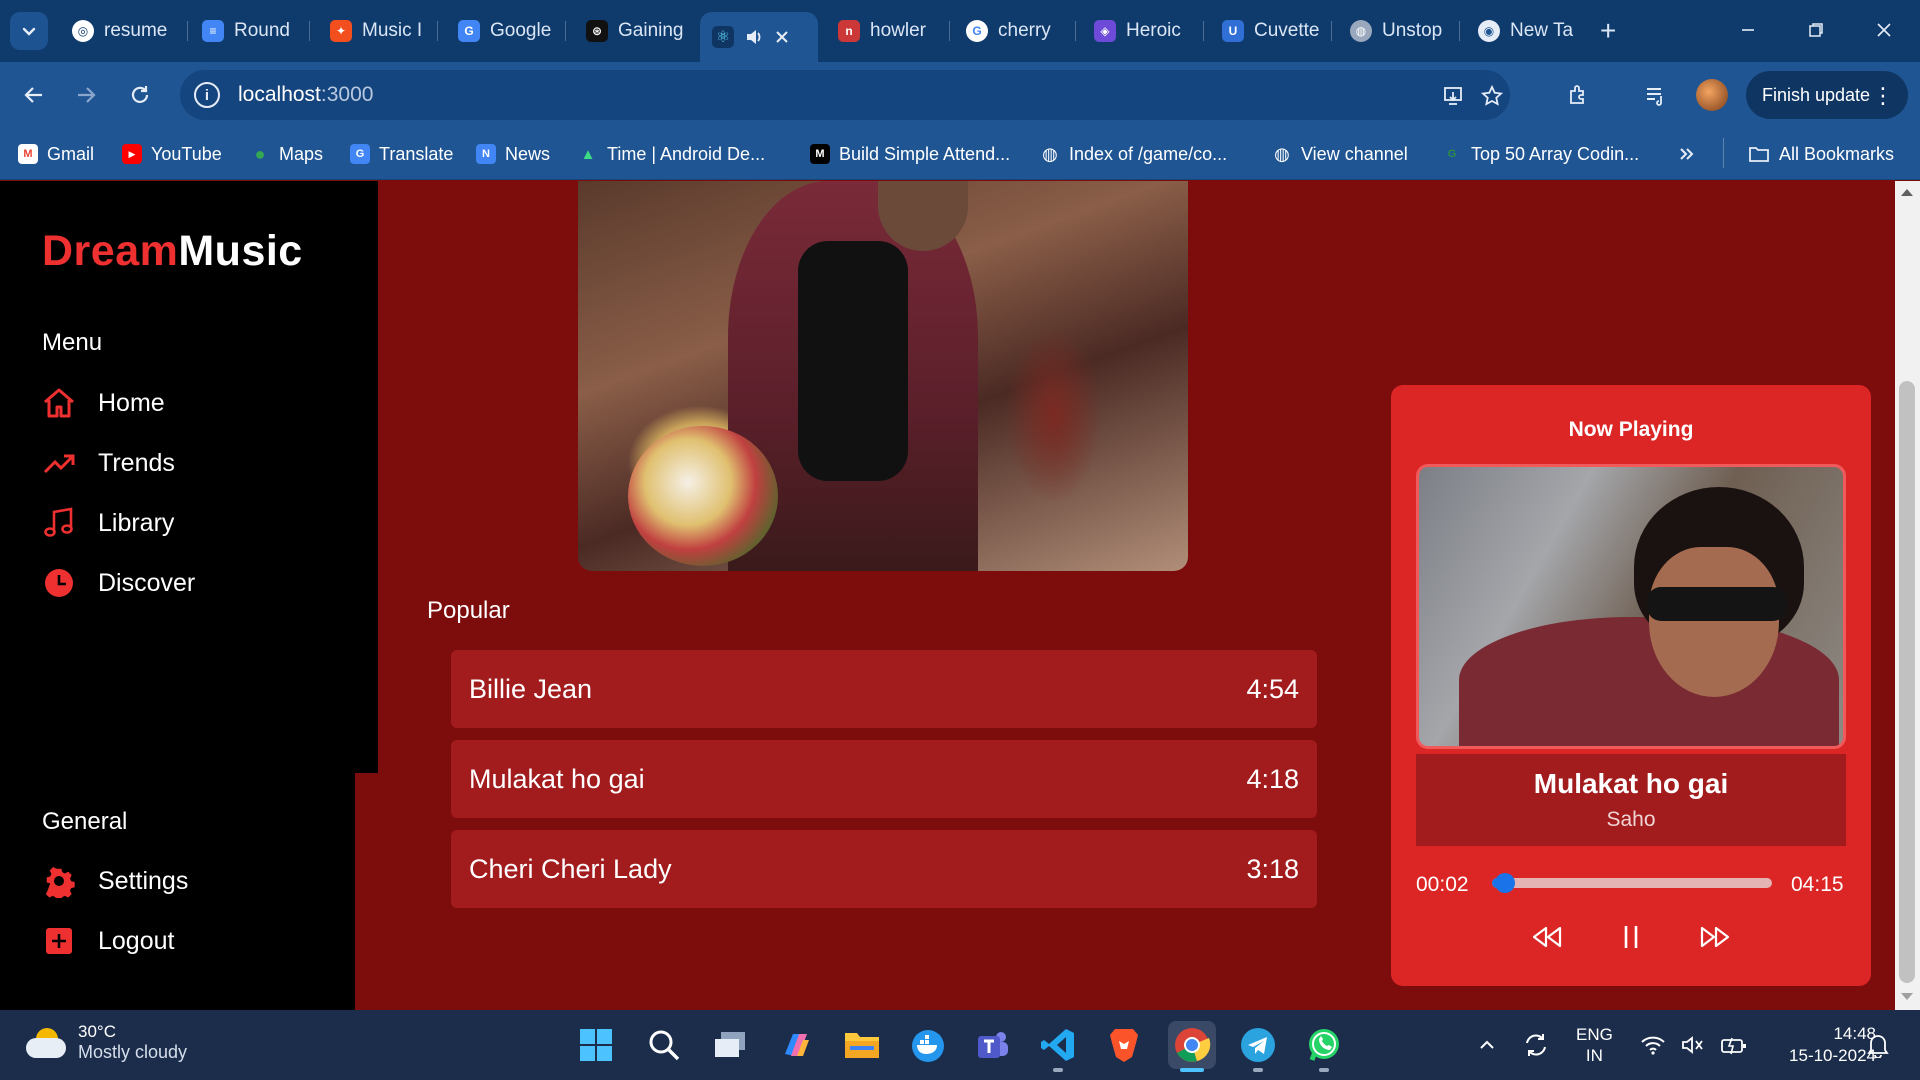  What do you see at coordinates (1816, 30) in the screenshot?
I see `restore-button` at bounding box center [1816, 30].